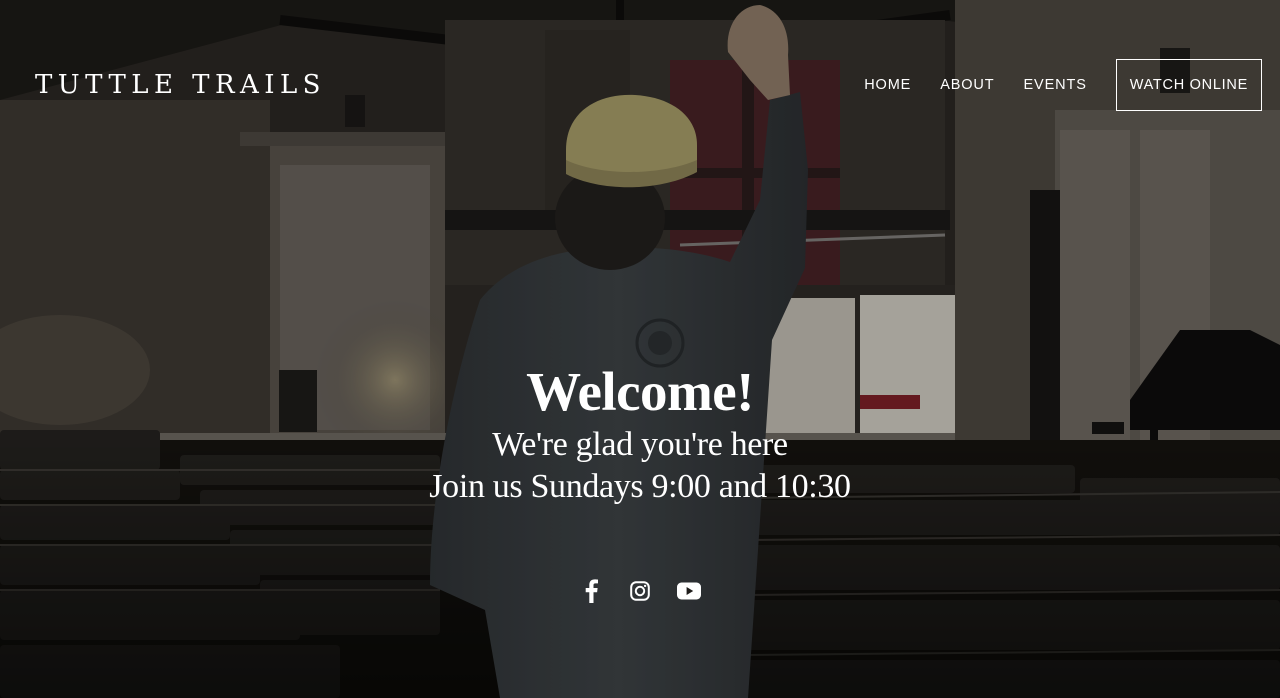 The height and width of the screenshot is (698, 1280). I want to click on site-logo: TUTTLE TRAILS, so click(180, 85).